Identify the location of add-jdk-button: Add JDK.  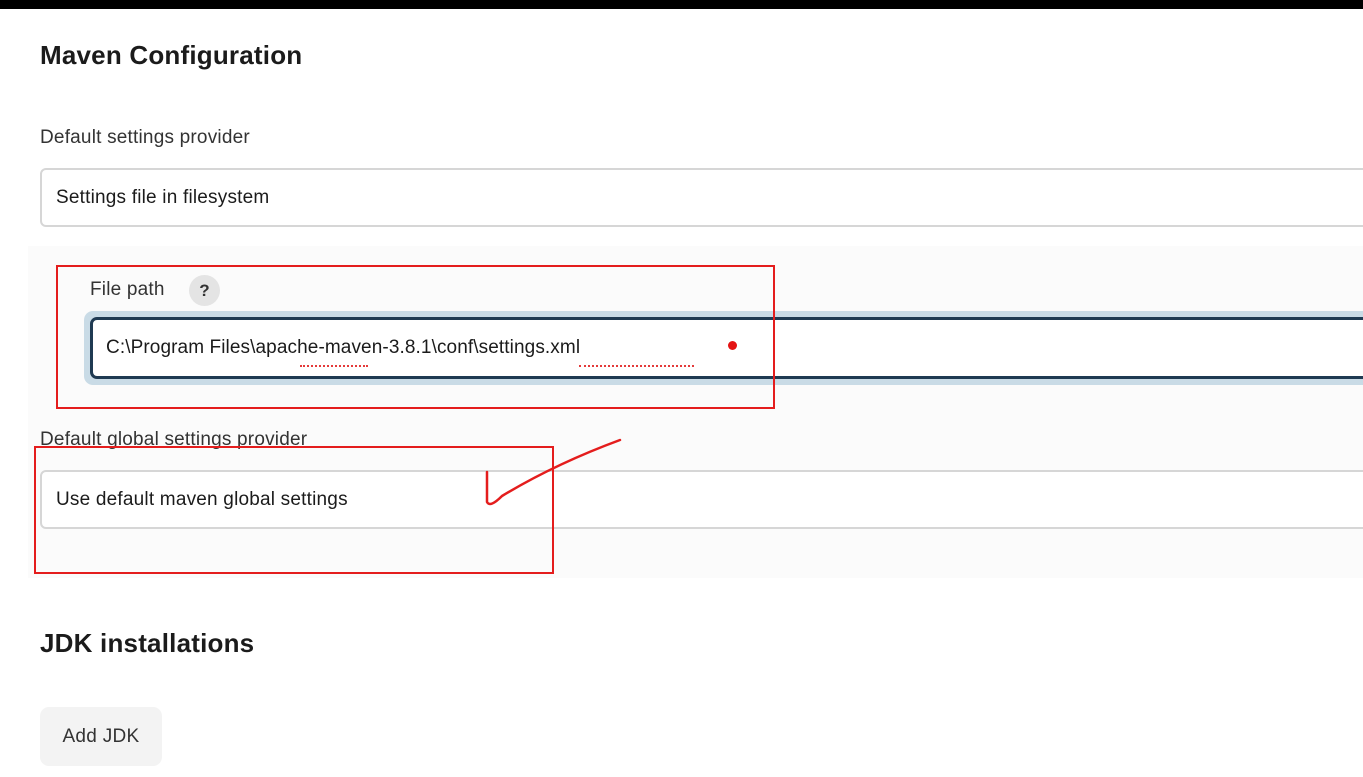
(101, 736).